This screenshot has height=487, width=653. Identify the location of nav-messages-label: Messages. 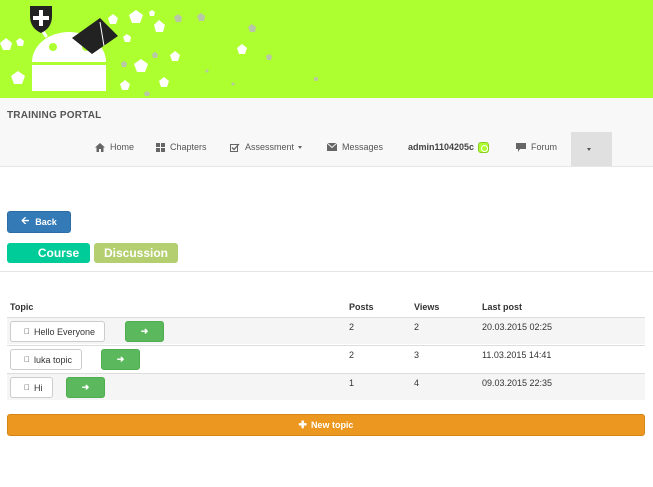
(363, 147).